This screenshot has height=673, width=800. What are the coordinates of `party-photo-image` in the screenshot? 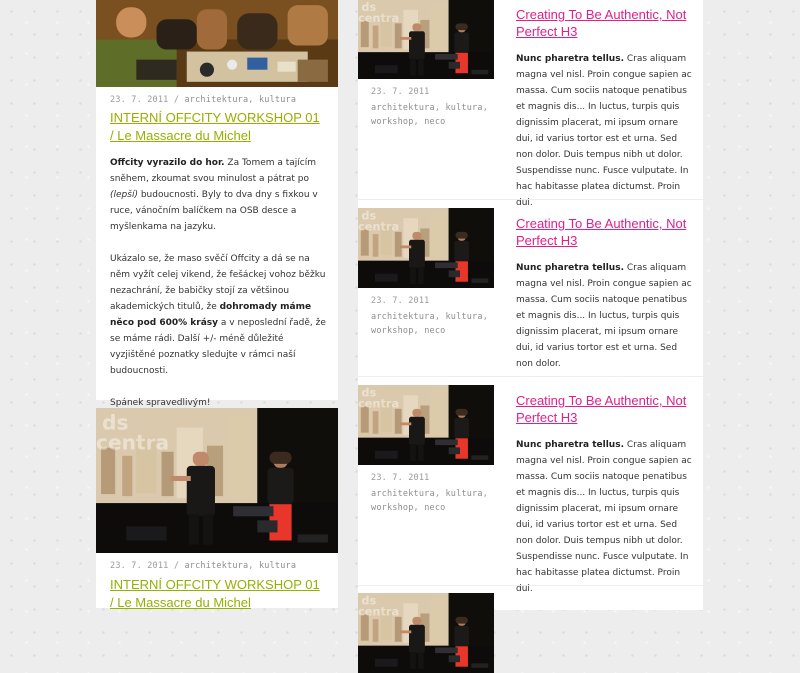 It's located at (217, 43).